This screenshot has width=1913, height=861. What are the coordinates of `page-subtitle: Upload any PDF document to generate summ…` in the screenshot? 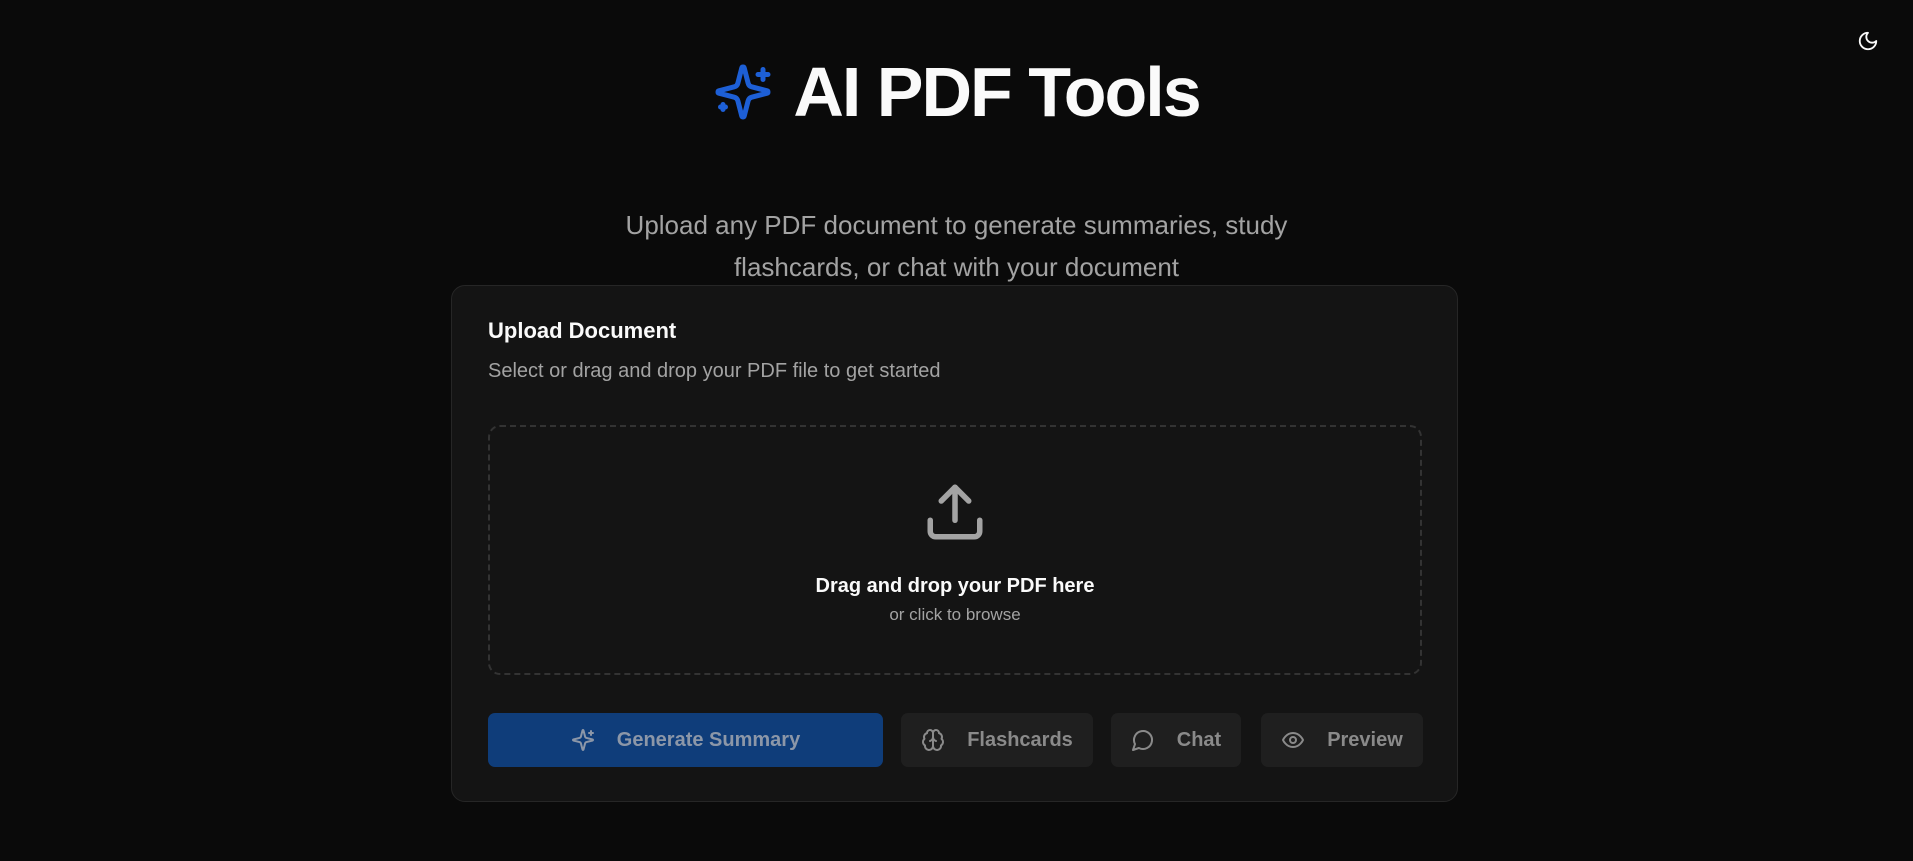 It's located at (956, 246).